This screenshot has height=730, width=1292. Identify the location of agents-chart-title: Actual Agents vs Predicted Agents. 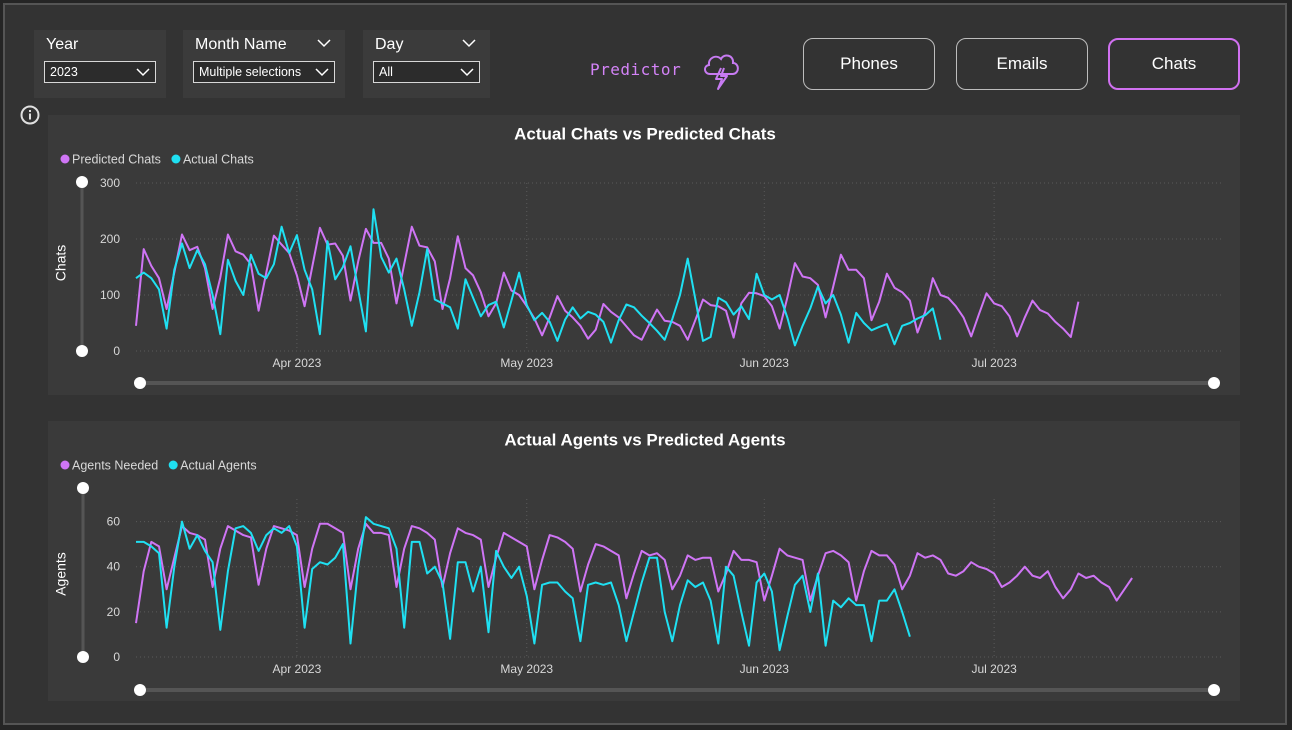
(644, 439).